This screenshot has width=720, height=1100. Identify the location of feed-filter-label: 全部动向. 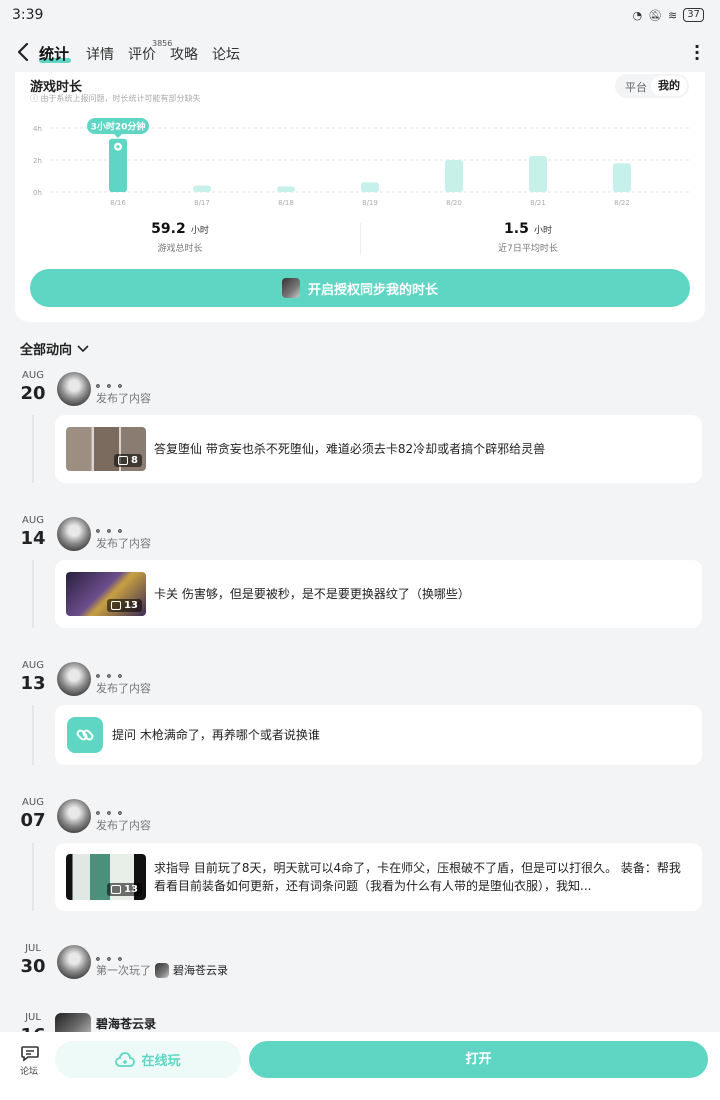
(46, 350).